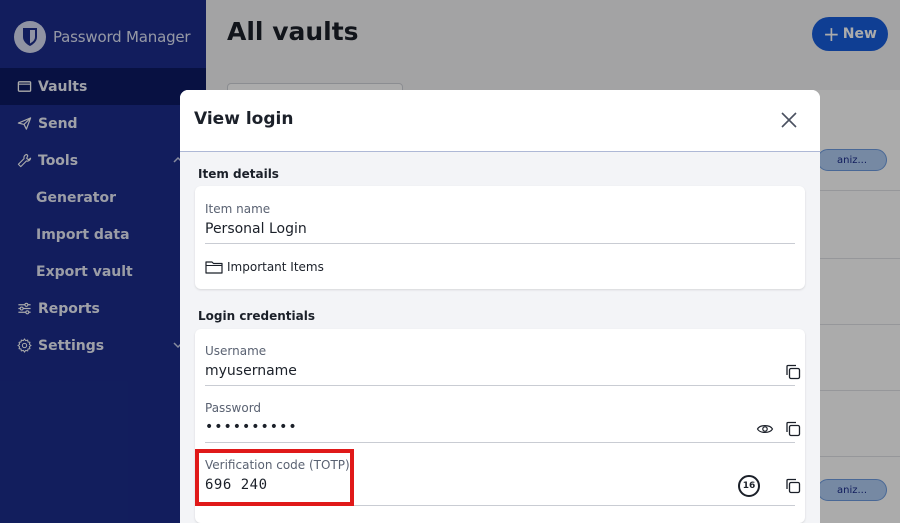 This screenshot has width=900, height=523. What do you see at coordinates (244, 119) in the screenshot?
I see `dialog-title: View login` at bounding box center [244, 119].